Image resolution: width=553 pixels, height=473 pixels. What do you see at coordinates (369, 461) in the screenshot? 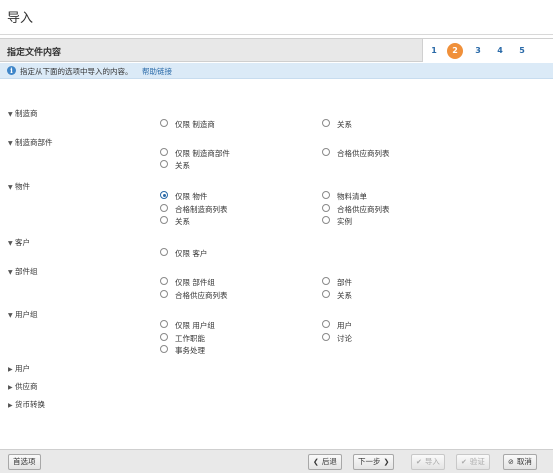
I see `button-label: 下一步` at bounding box center [369, 461].